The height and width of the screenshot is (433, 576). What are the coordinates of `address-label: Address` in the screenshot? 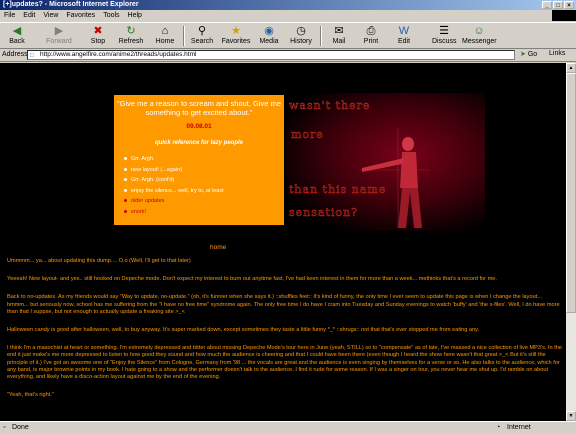 It's located at (15, 54).